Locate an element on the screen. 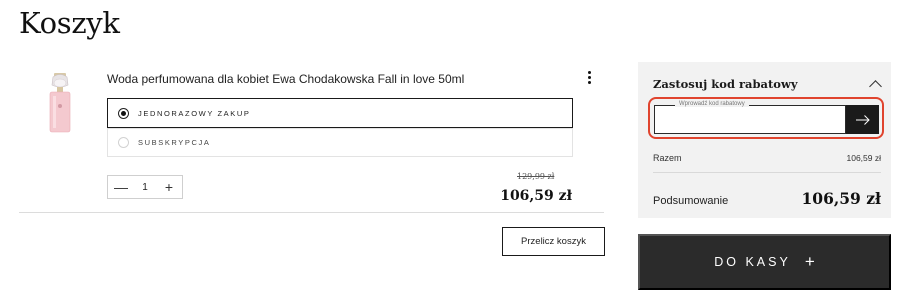  quantity-increase-button: + is located at coordinates (169, 187).